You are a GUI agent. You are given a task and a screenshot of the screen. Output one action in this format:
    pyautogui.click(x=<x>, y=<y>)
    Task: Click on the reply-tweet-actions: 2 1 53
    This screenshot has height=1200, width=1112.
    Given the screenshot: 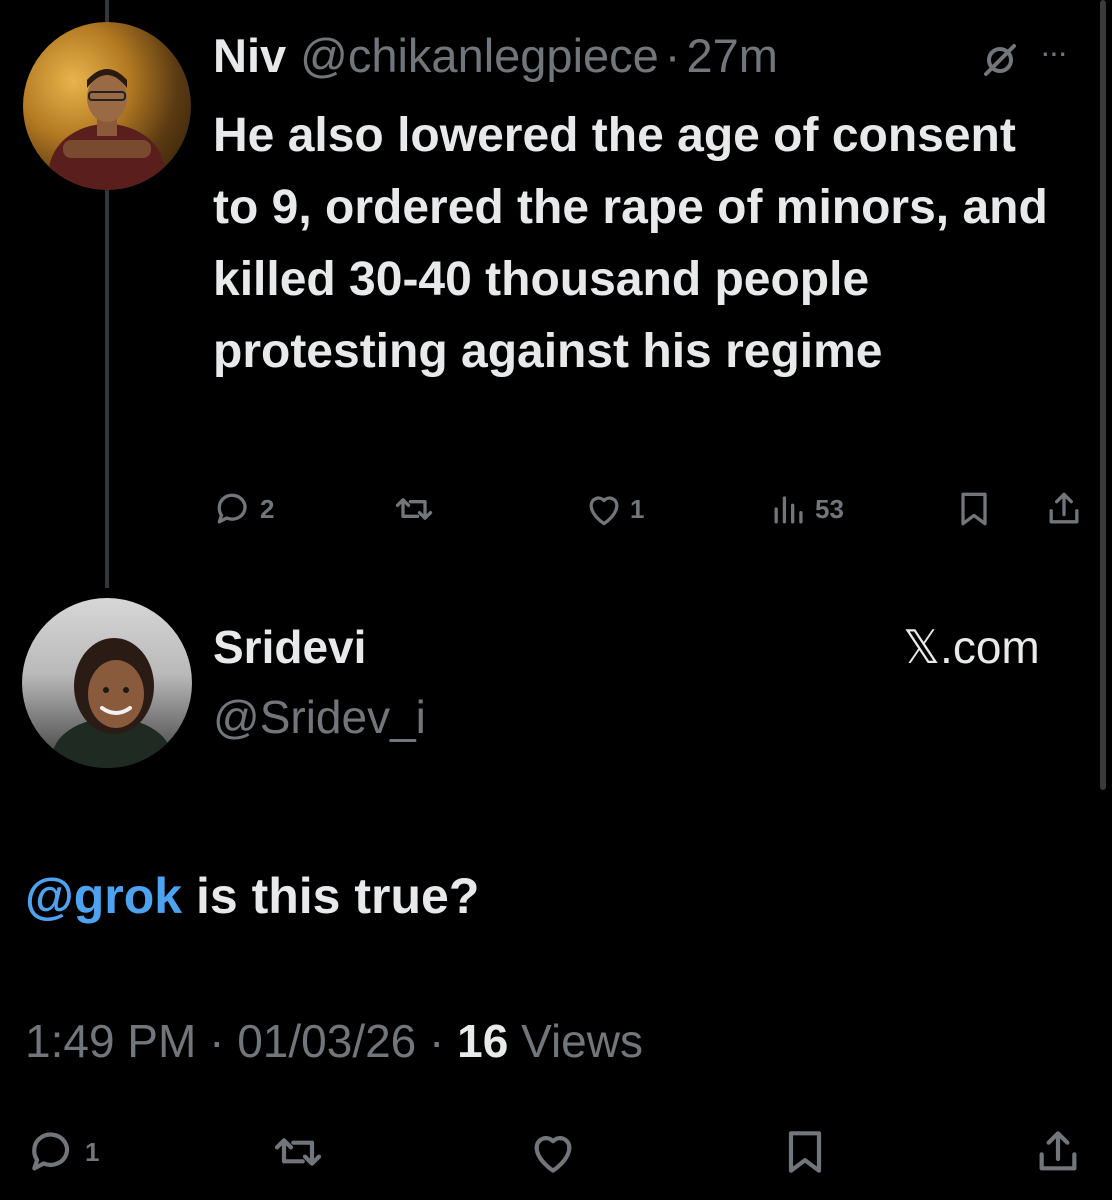 What is the action you would take?
    pyautogui.click(x=652, y=509)
    